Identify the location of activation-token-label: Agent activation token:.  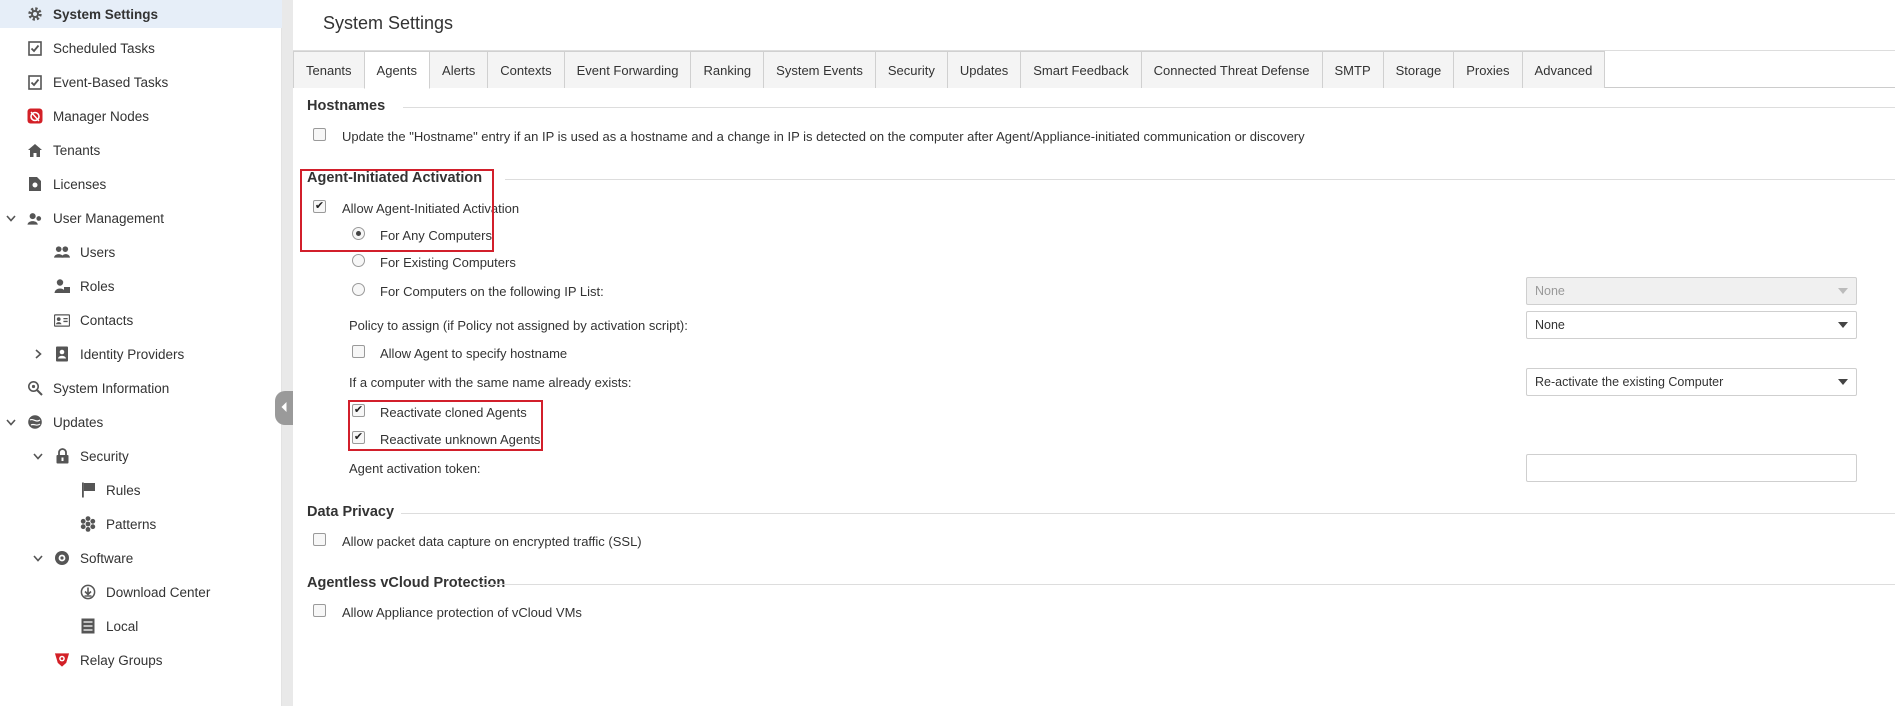
(415, 468).